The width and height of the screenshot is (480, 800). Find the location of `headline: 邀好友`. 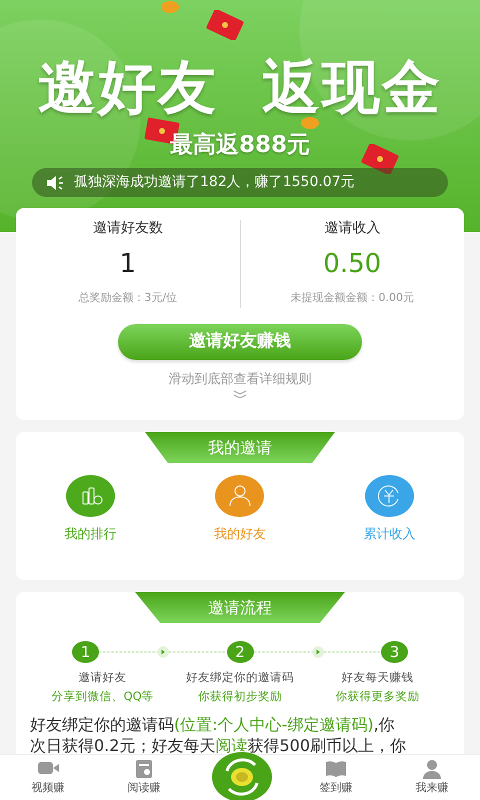

headline: 邀好友 is located at coordinates (128, 87).